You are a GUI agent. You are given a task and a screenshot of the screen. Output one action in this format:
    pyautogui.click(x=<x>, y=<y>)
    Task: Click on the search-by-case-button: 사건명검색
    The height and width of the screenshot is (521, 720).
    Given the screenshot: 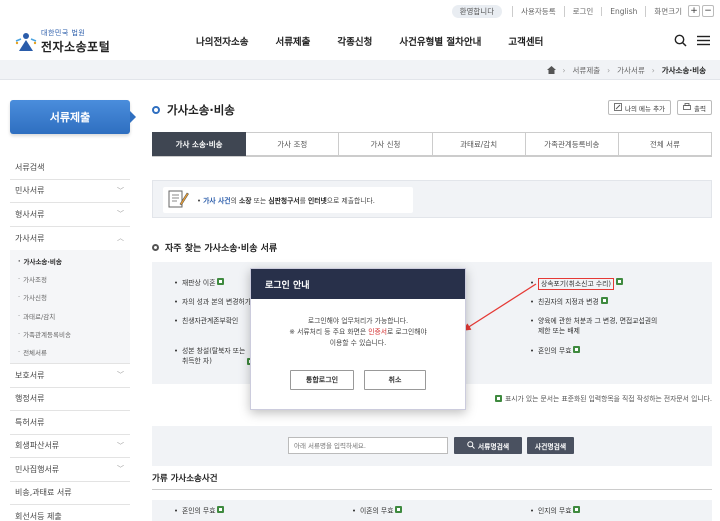 What is the action you would take?
    pyautogui.click(x=550, y=445)
    